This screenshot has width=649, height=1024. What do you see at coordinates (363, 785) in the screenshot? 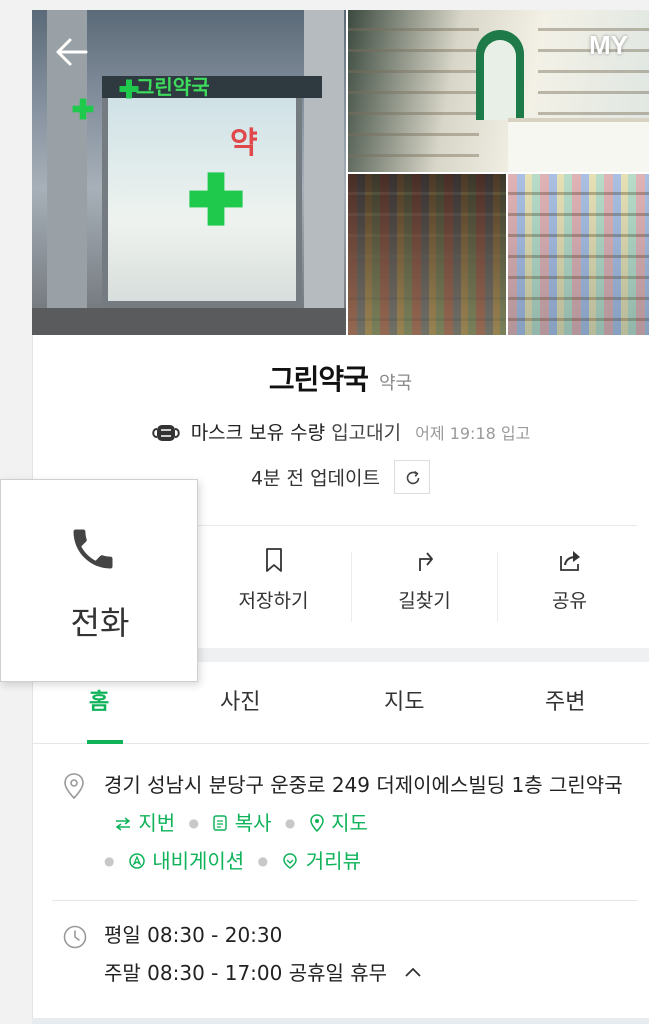
I see `address-text: 경기 성남시 분당구 운중로 249 더제이에스빌딩 1층 그린약국` at bounding box center [363, 785].